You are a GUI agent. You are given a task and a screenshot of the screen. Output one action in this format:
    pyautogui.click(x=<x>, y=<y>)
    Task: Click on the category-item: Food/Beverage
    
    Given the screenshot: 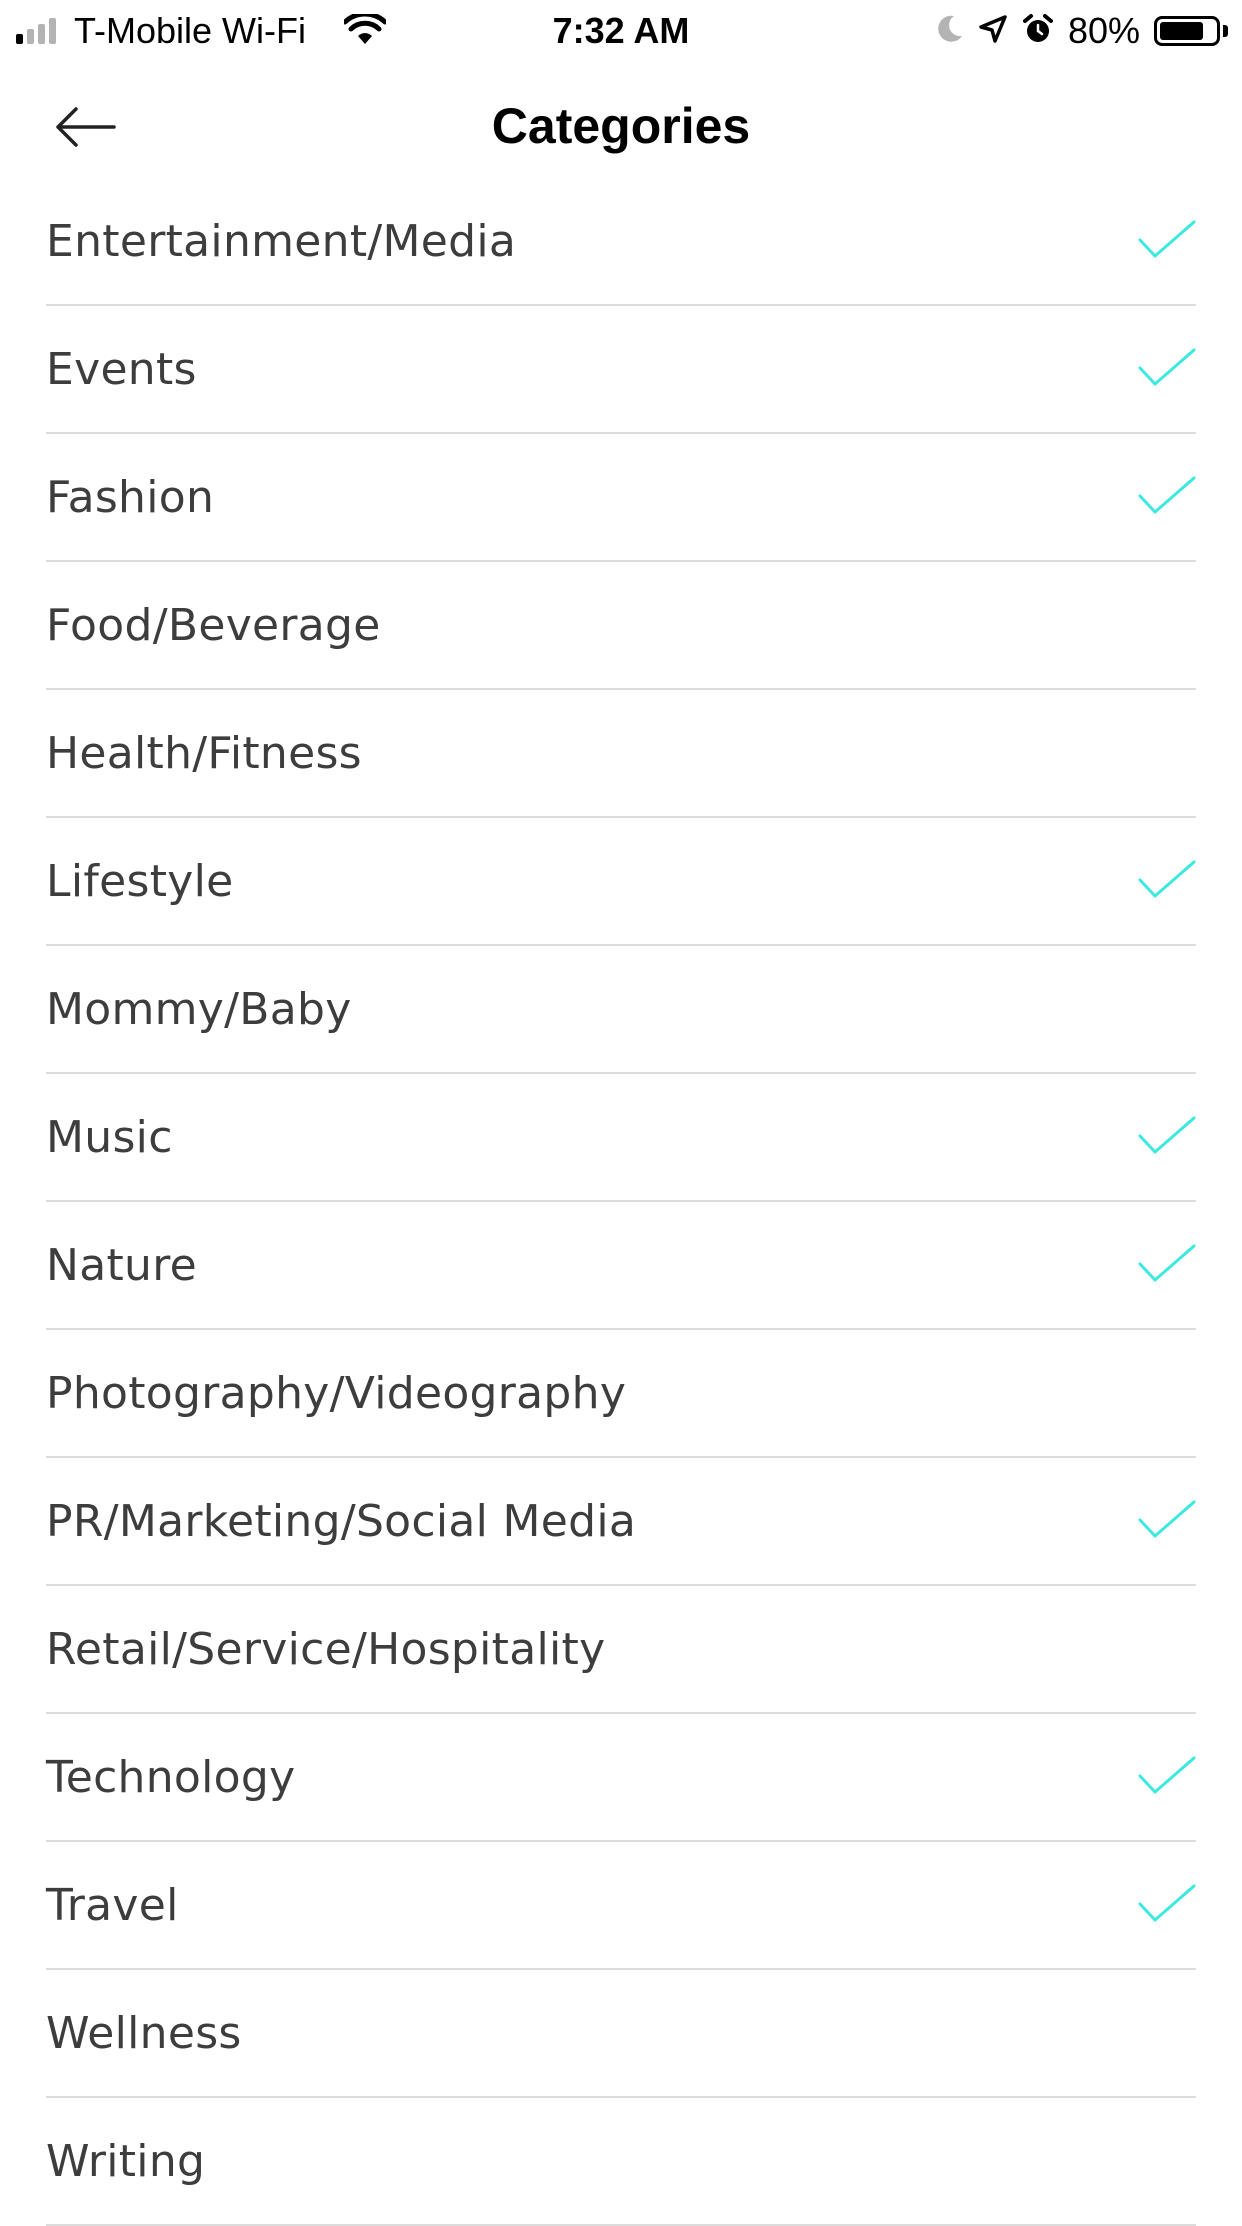 What is the action you would take?
    pyautogui.click(x=621, y=626)
    